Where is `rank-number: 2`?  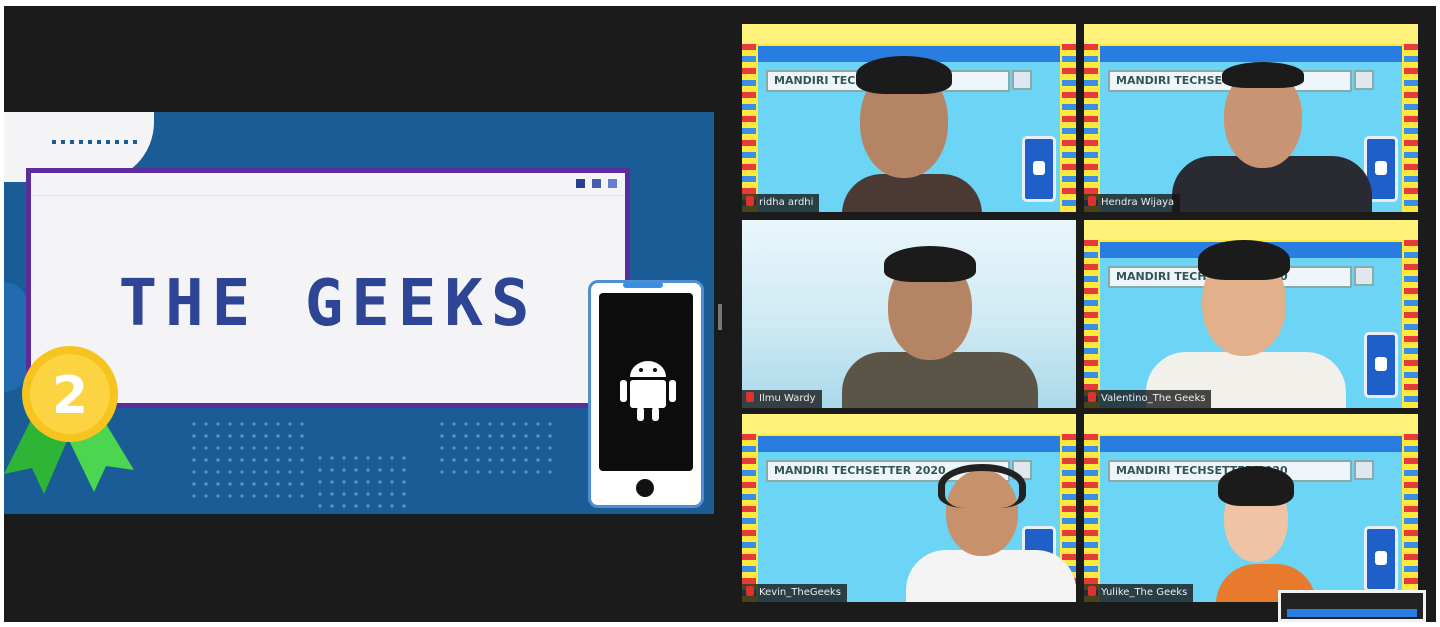 rank-number: 2 is located at coordinates (70, 396).